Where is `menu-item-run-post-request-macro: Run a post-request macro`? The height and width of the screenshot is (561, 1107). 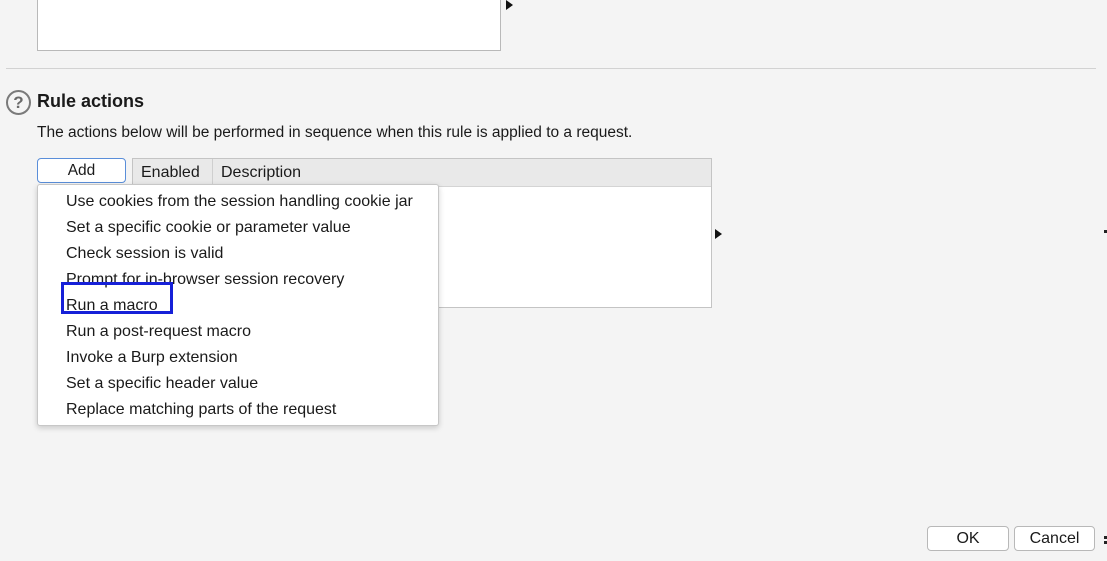 menu-item-run-post-request-macro: Run a post-request macro is located at coordinates (238, 333).